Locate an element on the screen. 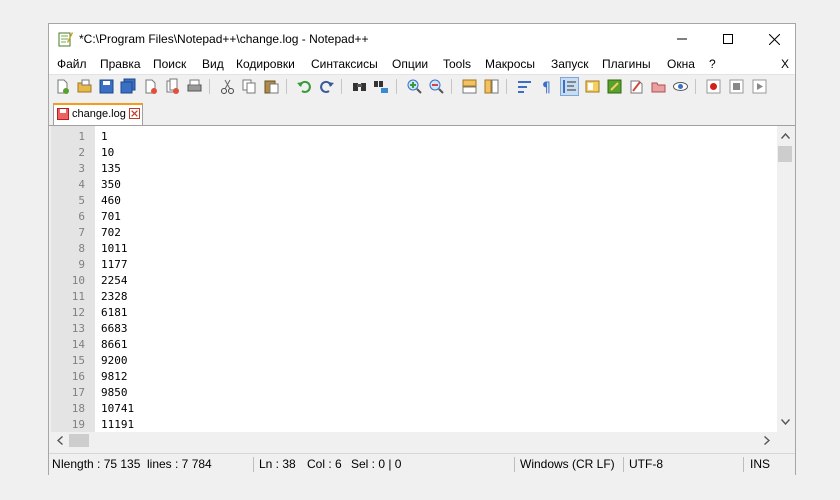 The height and width of the screenshot is (500, 840). status-truncated-text: N is located at coordinates (56, 464).